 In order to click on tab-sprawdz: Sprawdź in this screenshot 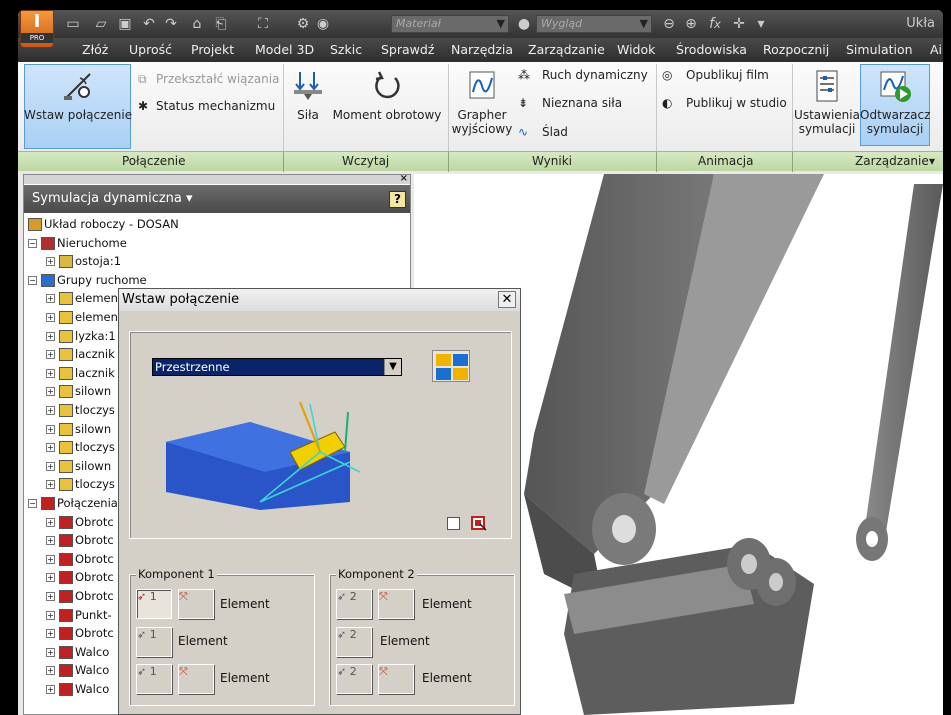, I will do `click(407, 49)`.